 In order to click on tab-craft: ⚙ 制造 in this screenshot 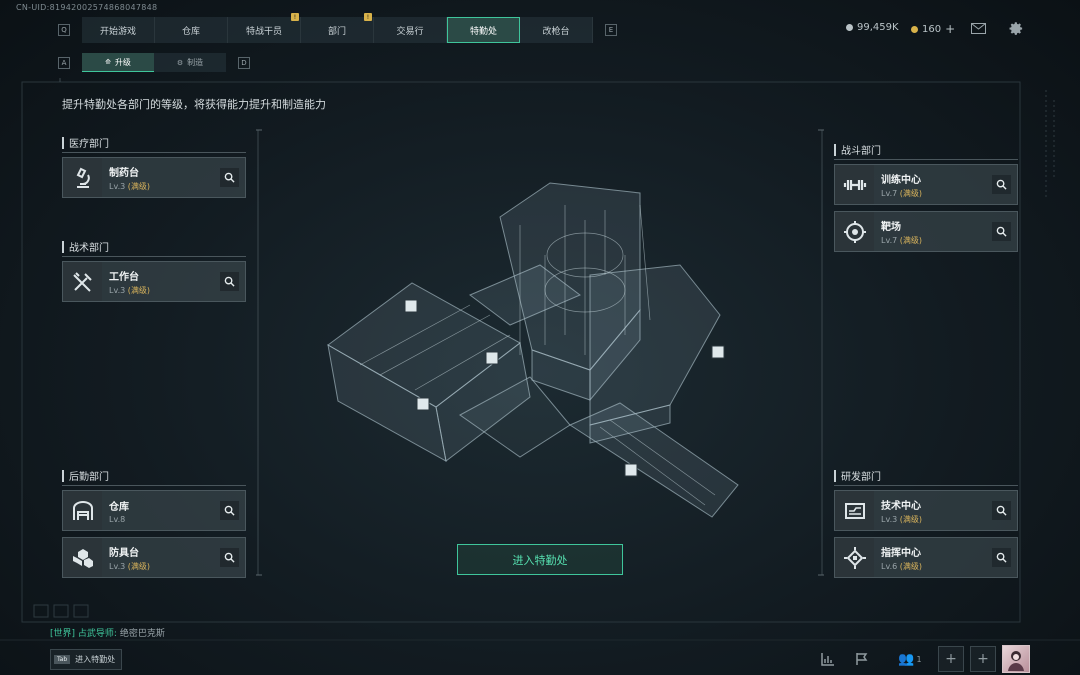, I will do `click(190, 62)`.